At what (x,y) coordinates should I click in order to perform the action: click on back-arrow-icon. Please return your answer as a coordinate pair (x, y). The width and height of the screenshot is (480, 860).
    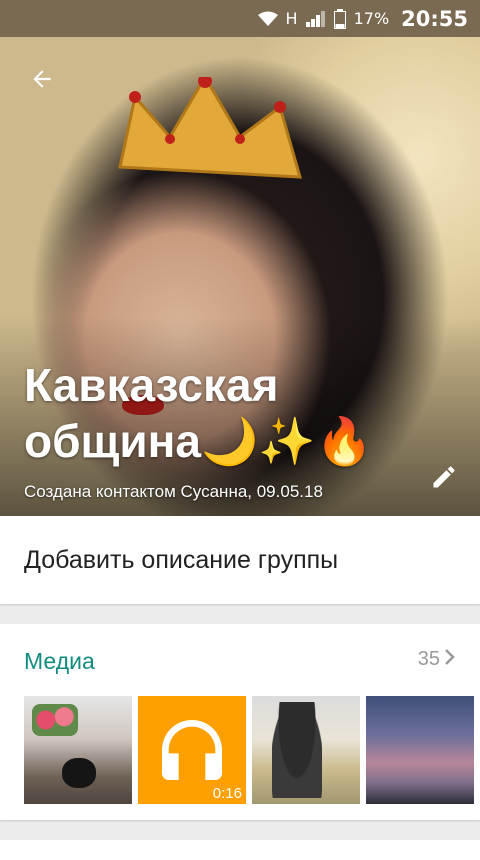
    Looking at the image, I should click on (42, 79).